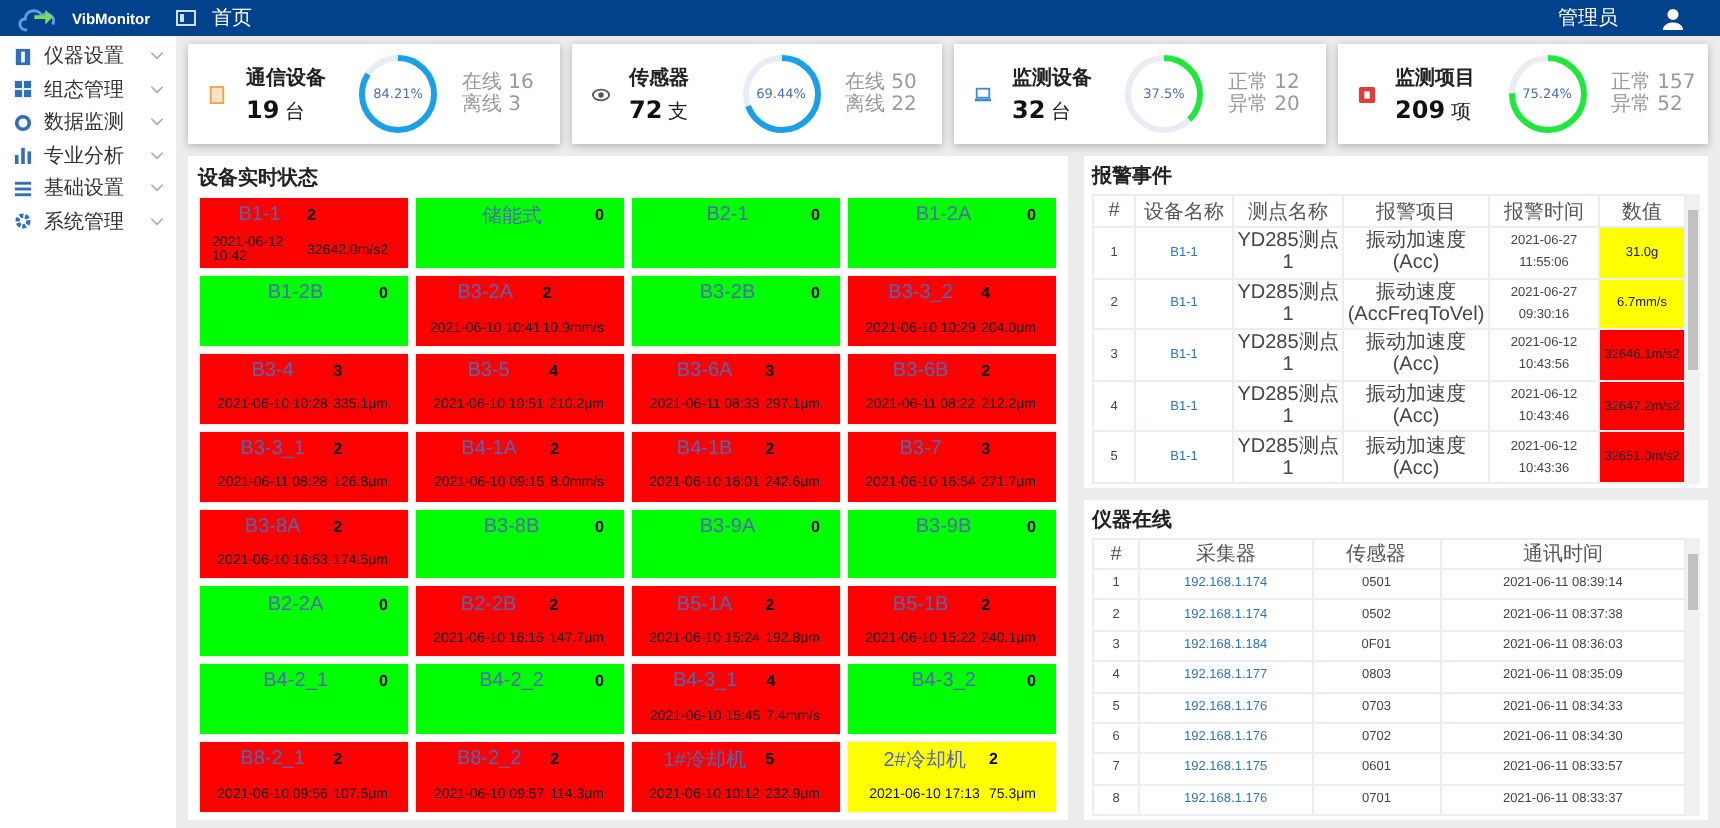  What do you see at coordinates (23, 89) in the screenshot?
I see `grid-icon` at bounding box center [23, 89].